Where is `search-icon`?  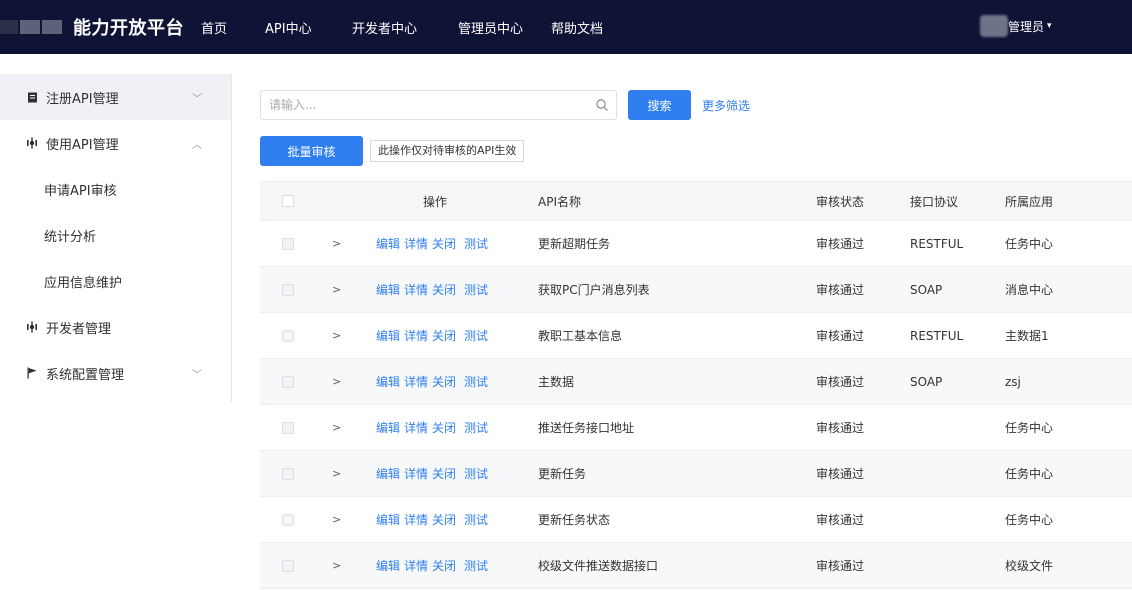 search-icon is located at coordinates (602, 105).